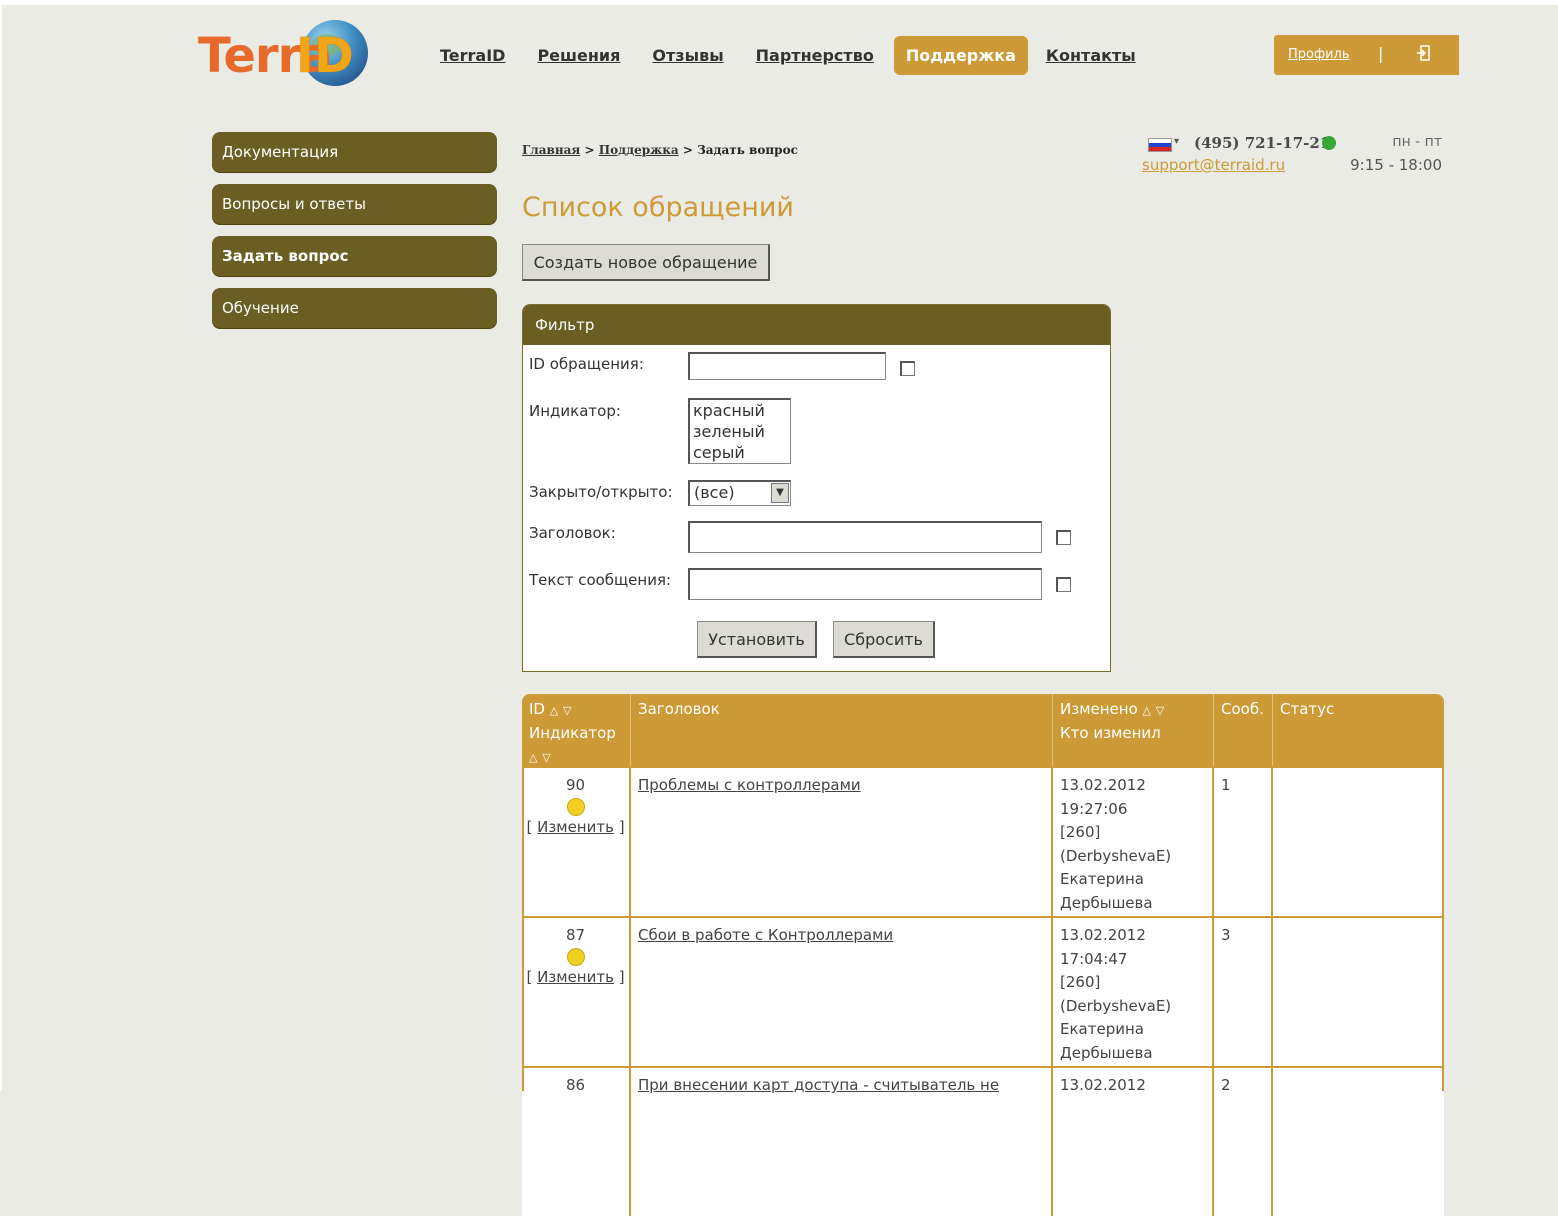 This screenshot has height=1216, width=1558. I want to click on changed-time: 17:04:47, so click(1094, 958).